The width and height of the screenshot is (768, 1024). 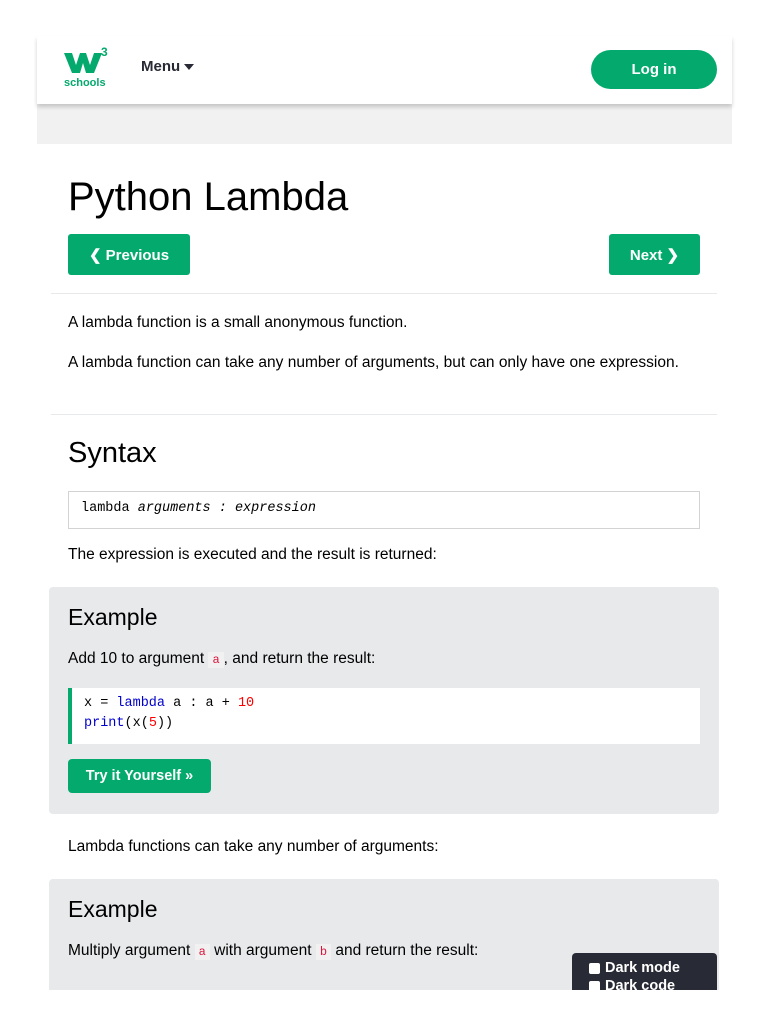 What do you see at coordinates (136, 723) in the screenshot?
I see `code-token: (x(` at bounding box center [136, 723].